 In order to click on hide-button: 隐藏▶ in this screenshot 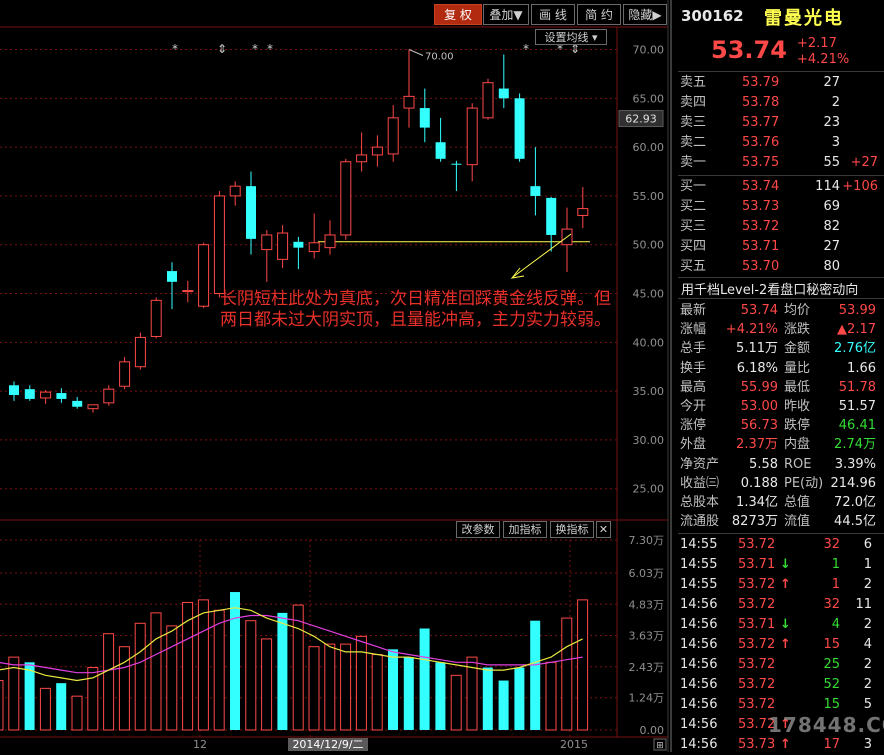, I will do `click(645, 14)`.